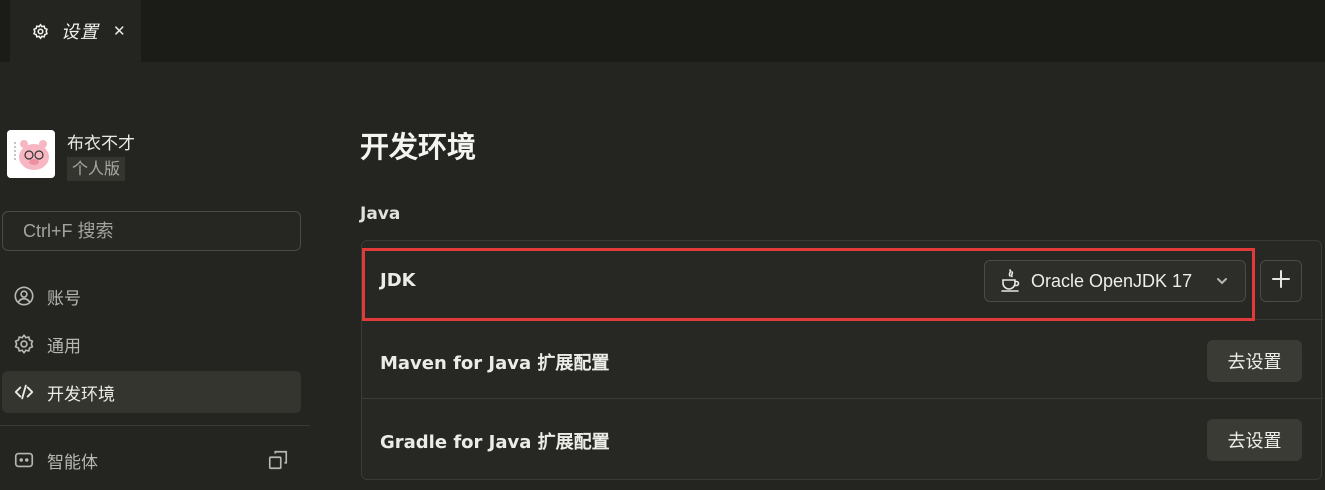 Image resolution: width=1325 pixels, height=490 pixels. I want to click on sidebar-item-dev-env: 开发环境, so click(151, 392).